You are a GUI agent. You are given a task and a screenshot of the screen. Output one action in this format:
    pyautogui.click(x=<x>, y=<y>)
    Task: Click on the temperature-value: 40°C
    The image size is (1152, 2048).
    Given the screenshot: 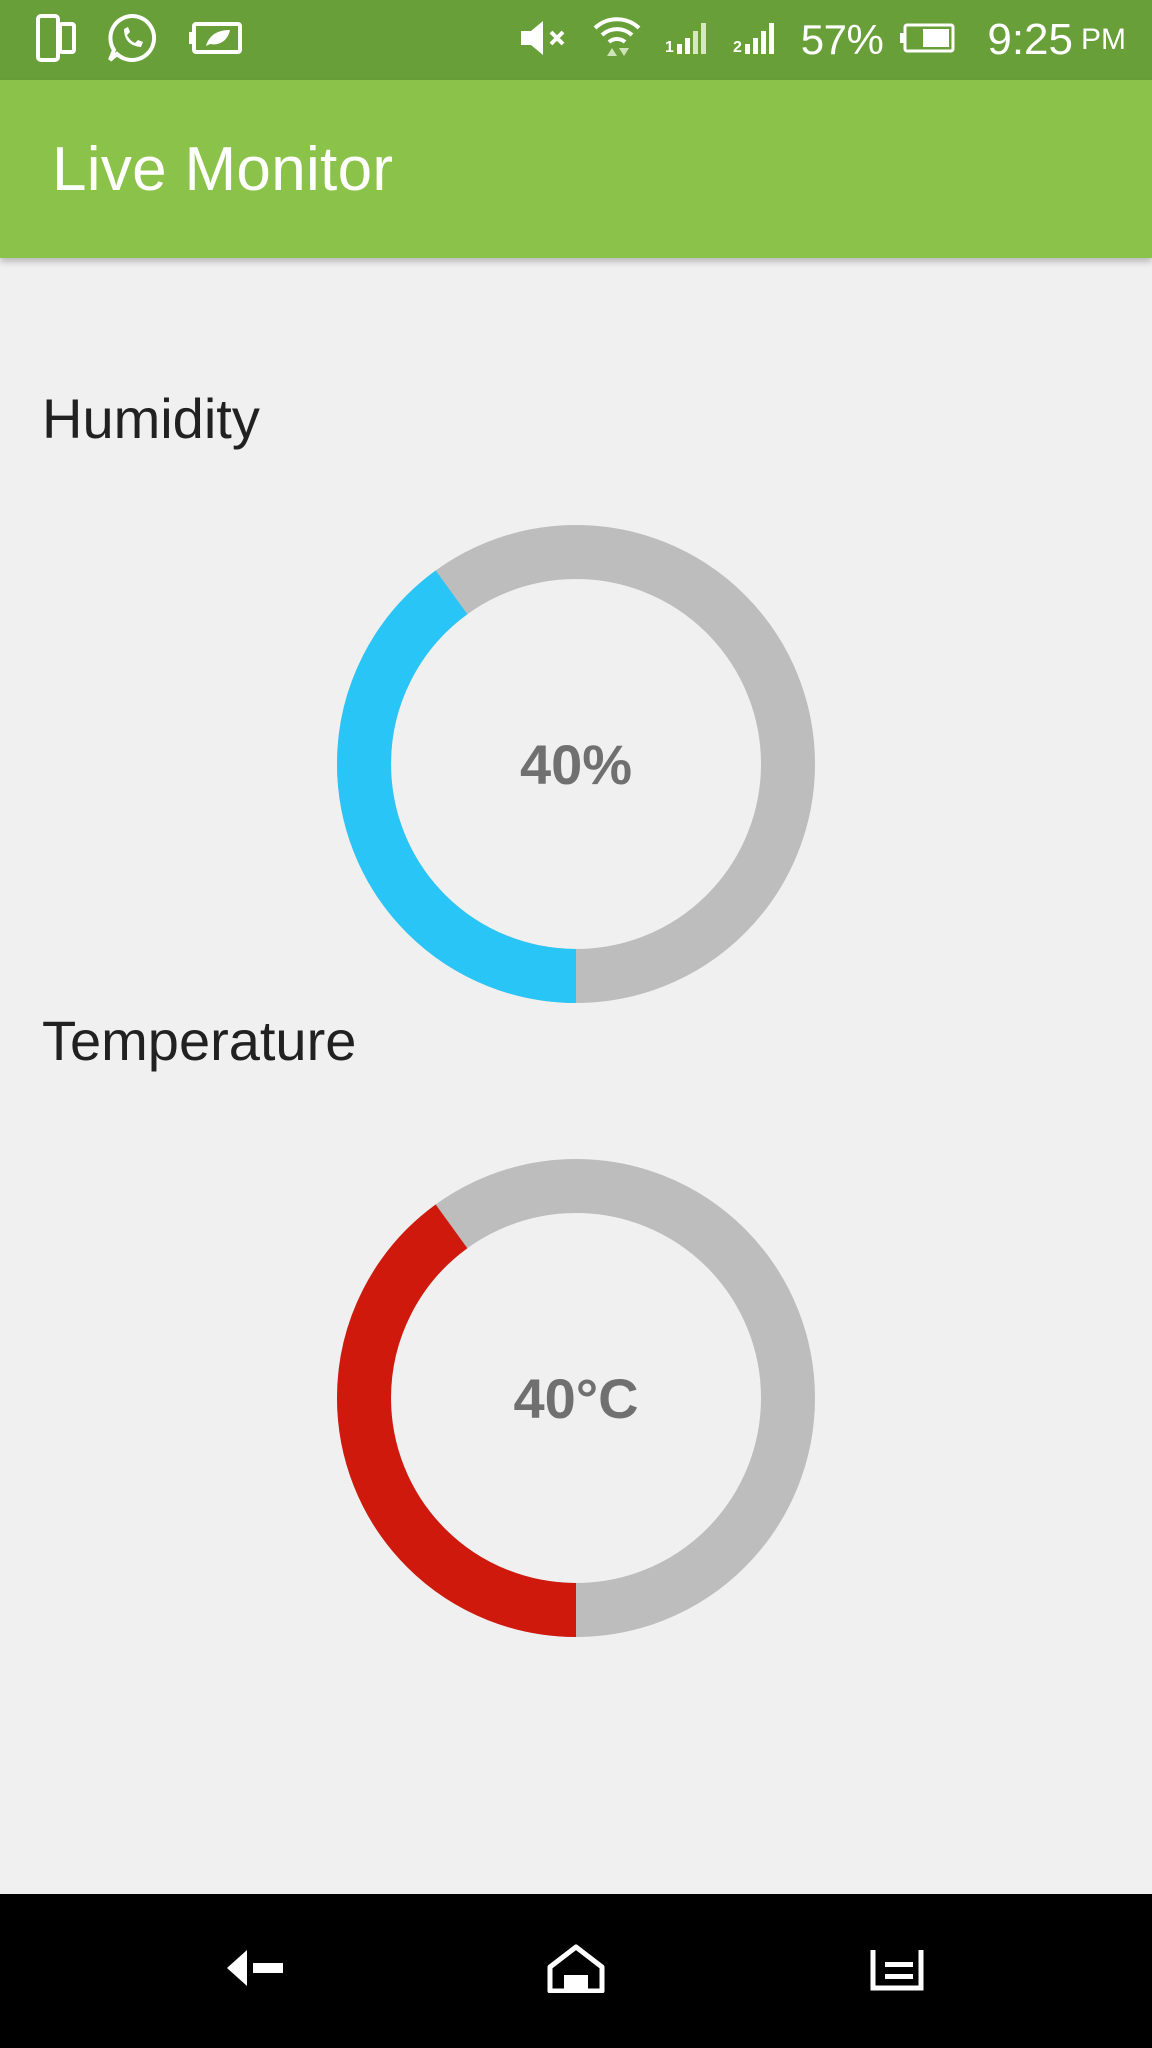 What is the action you would take?
    pyautogui.click(x=576, y=1398)
    